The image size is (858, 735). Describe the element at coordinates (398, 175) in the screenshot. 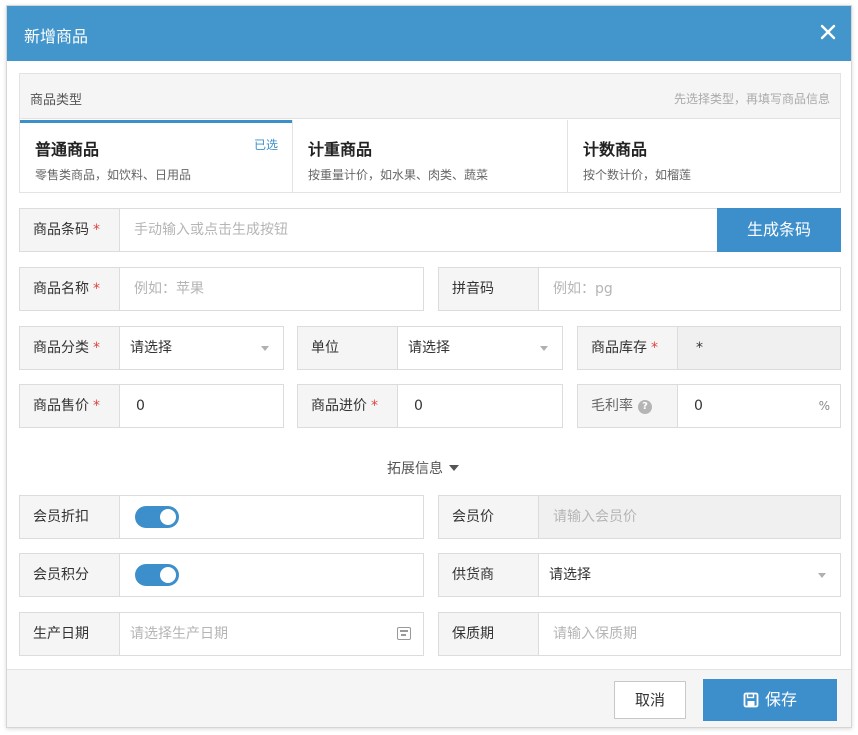

I see `type-desc: 按重量计价，如水果、肉类、蔬菜` at that location.